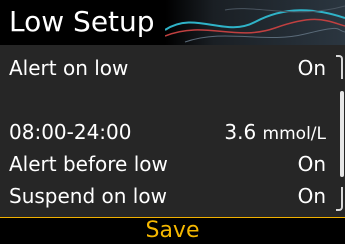 Image resolution: width=345 pixels, height=244 pixels. I want to click on scrollbar-thumb, so click(342, 134).